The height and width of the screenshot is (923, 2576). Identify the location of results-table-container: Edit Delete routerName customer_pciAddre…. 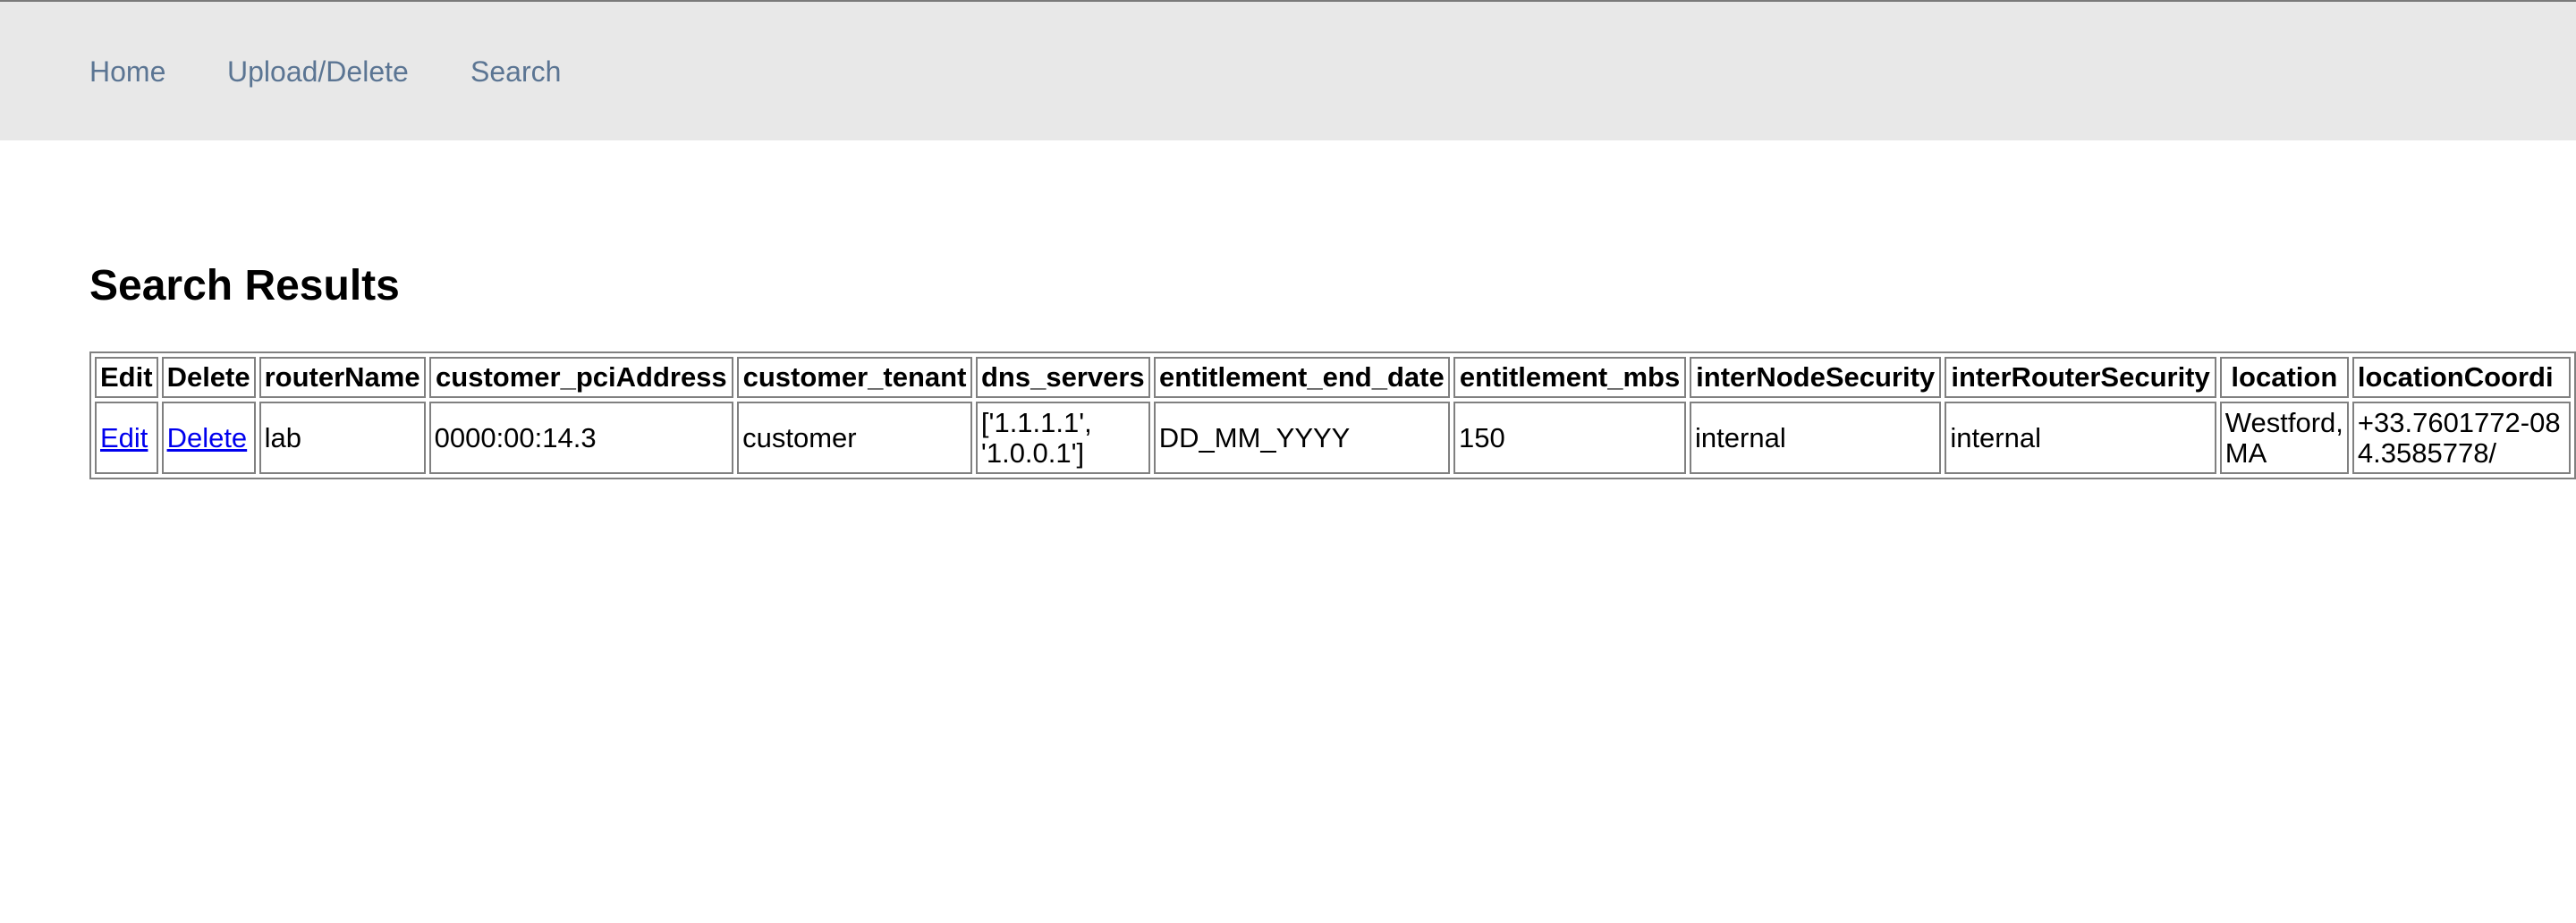
(1332, 416).